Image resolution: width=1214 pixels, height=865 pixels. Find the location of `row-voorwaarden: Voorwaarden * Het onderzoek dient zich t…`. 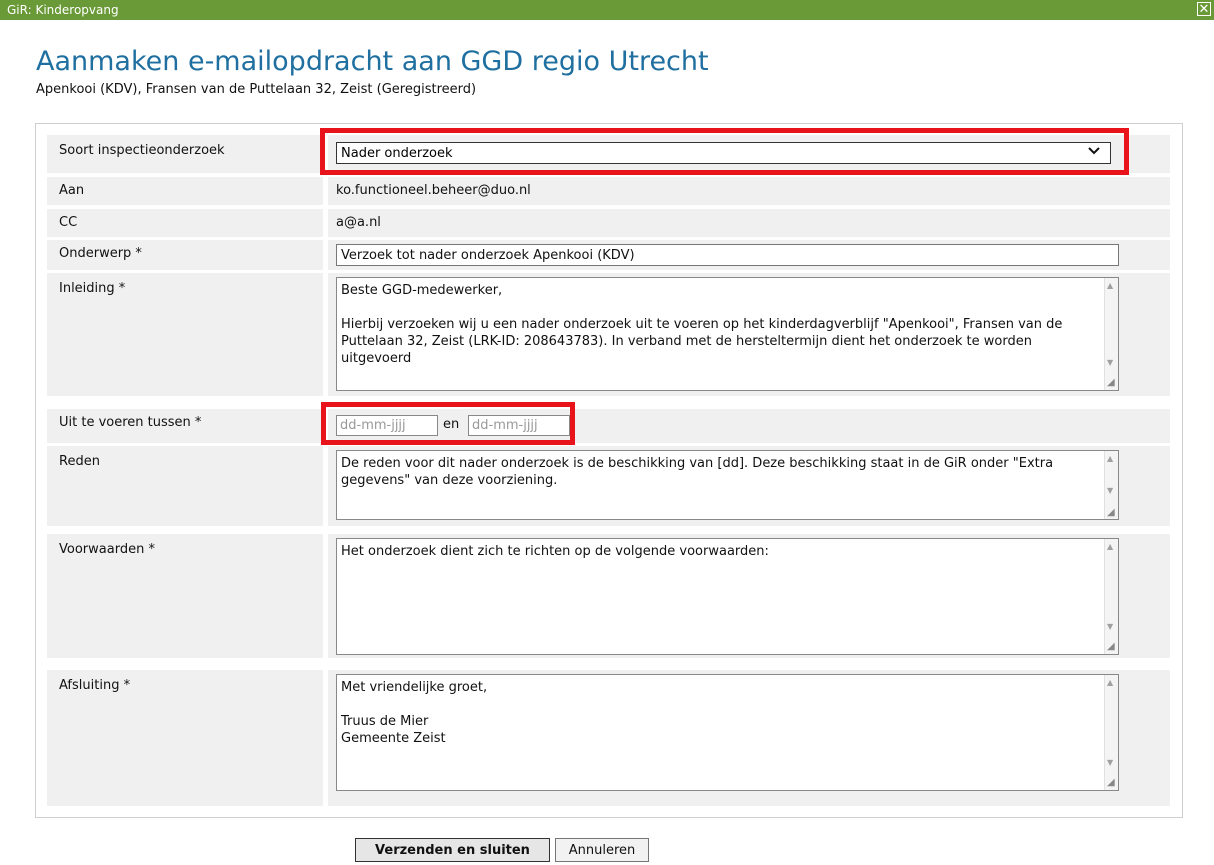

row-voorwaarden: Voorwaarden * Het onderzoek dient zich t… is located at coordinates (608, 596).